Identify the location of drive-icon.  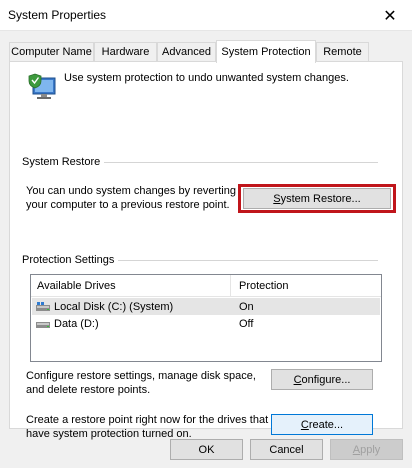
(43, 325).